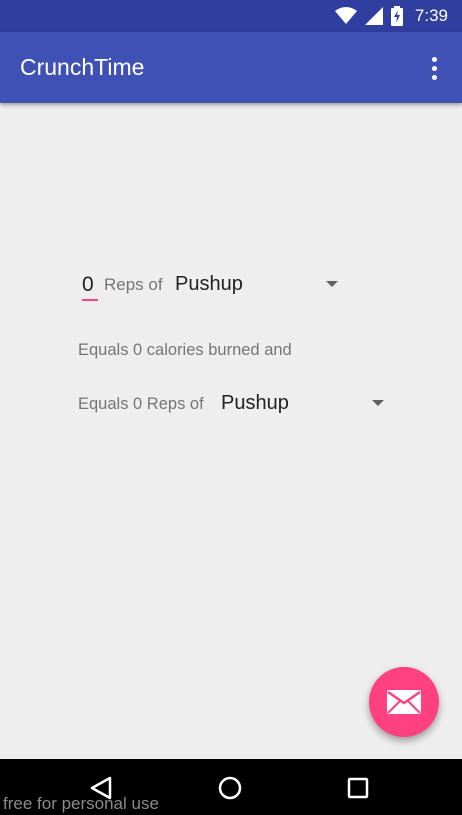 This screenshot has height=815, width=462. Describe the element at coordinates (141, 404) in the screenshot. I see `equals-reps-label: Equals 0 Reps of` at that location.